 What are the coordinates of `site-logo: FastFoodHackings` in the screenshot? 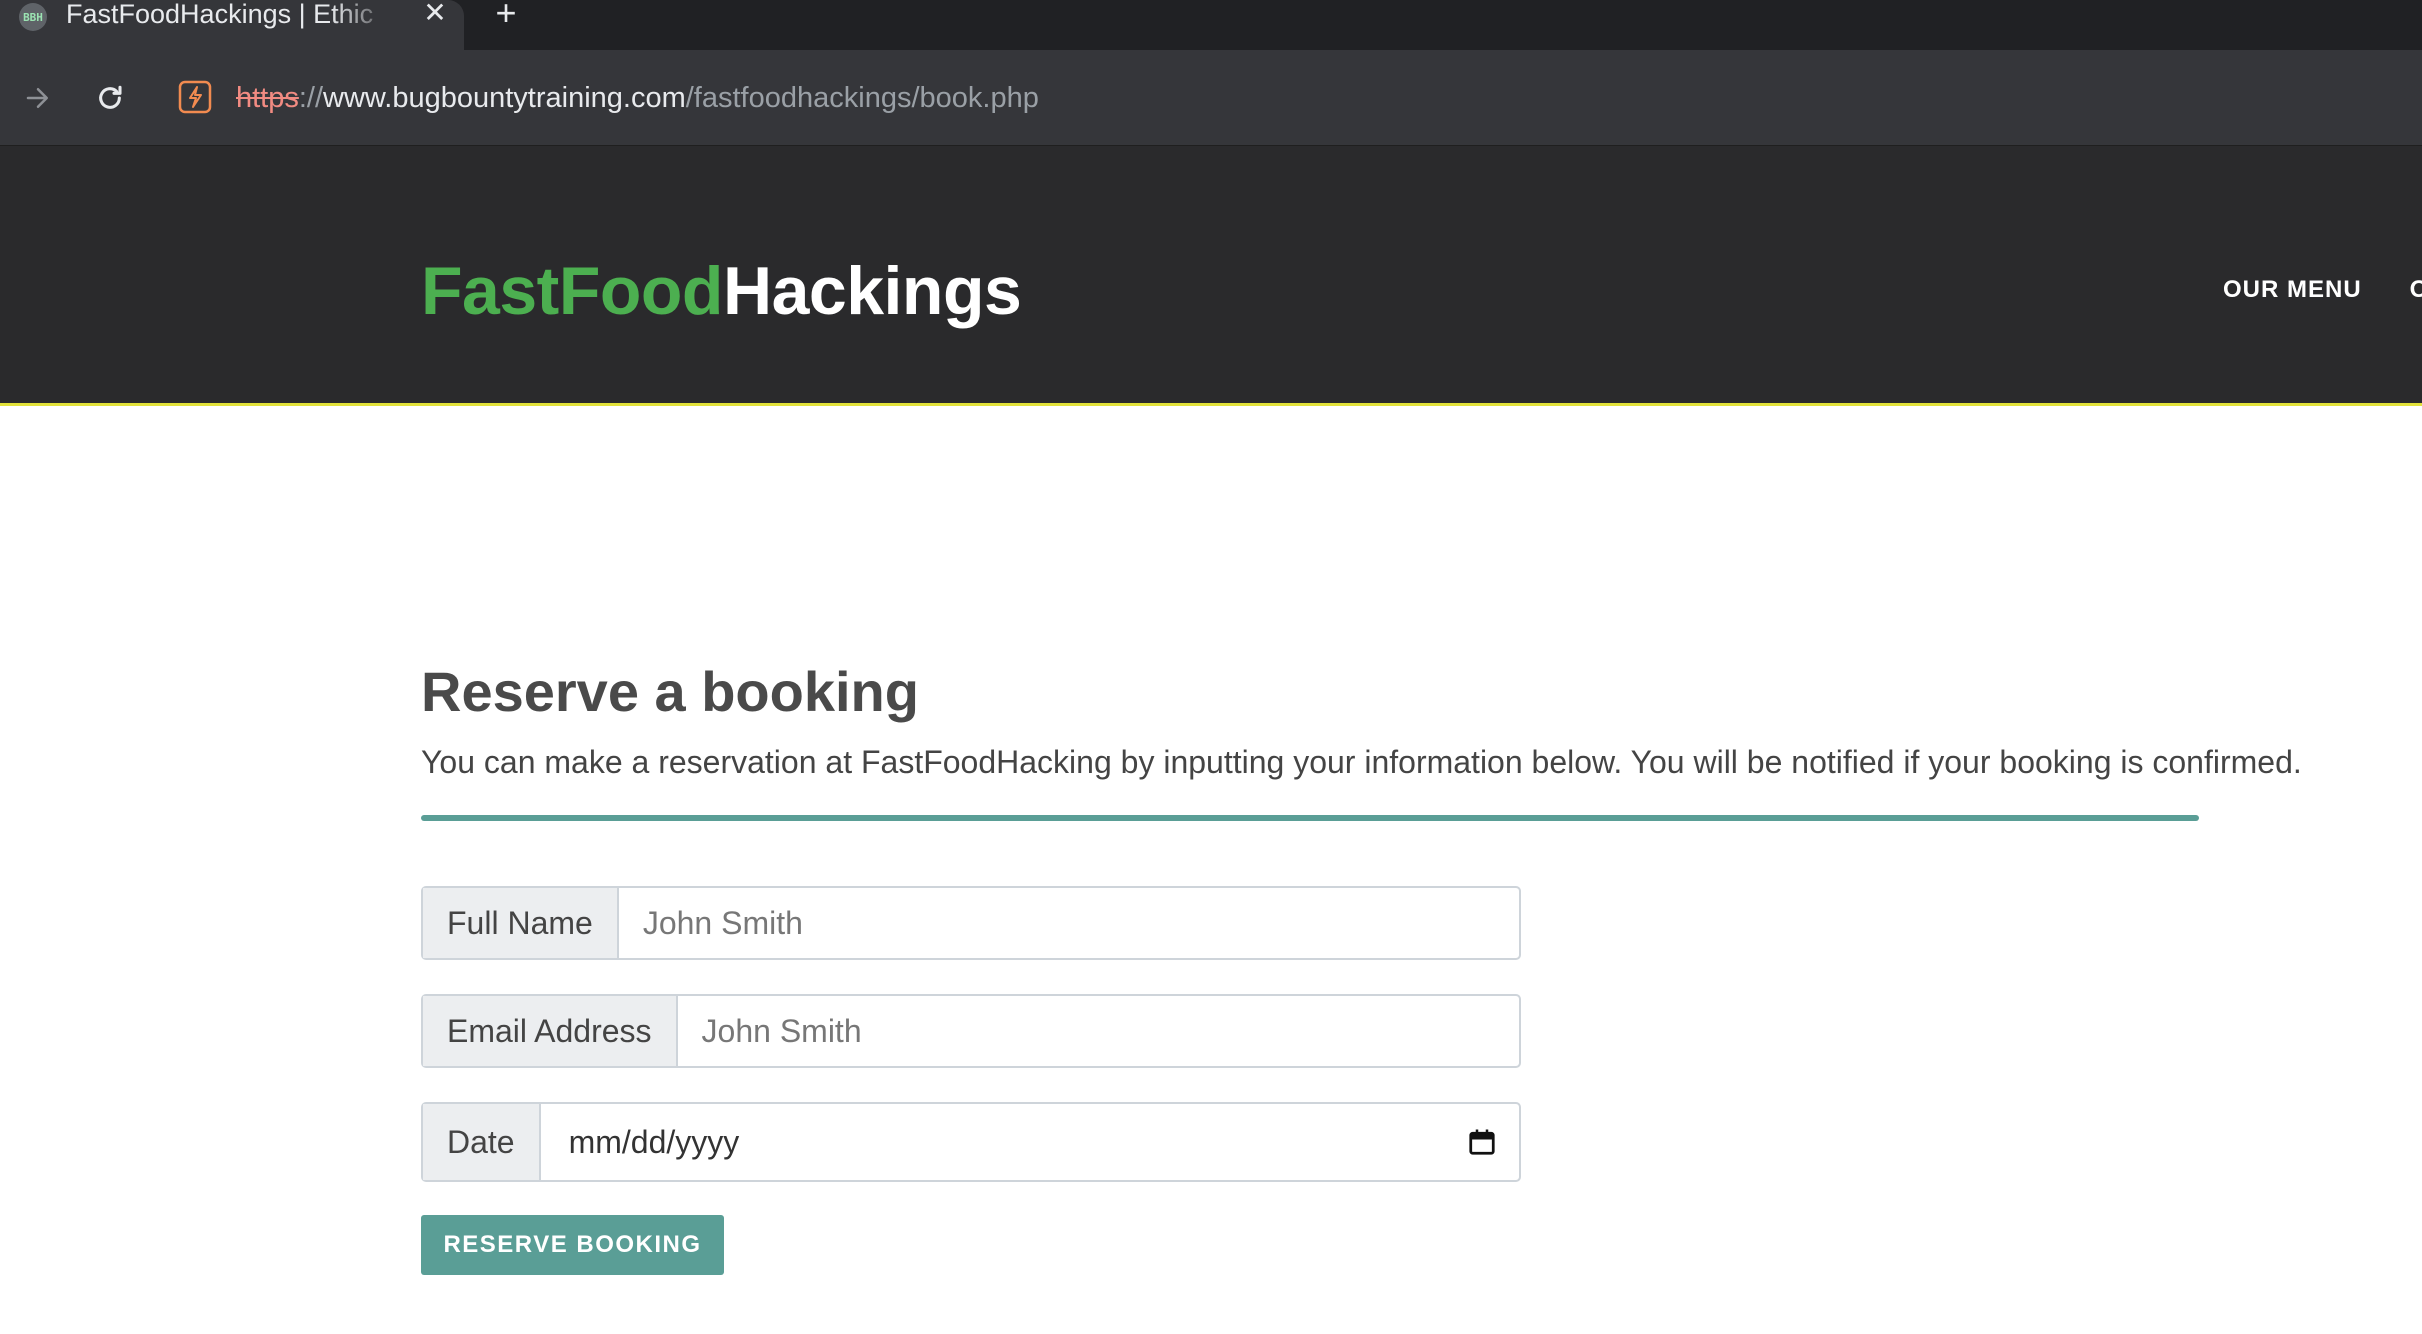 It's located at (721, 291).